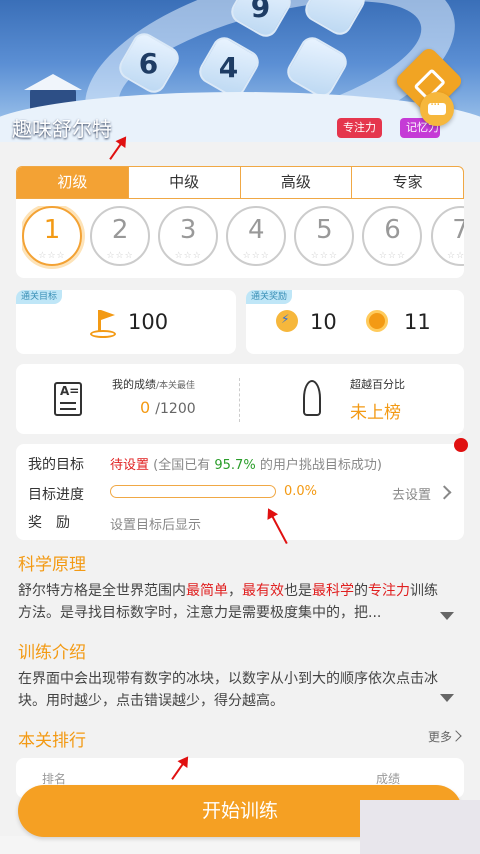  Describe the element at coordinates (62, 130) in the screenshot. I see `page-title: 趣味舒尔特` at that location.